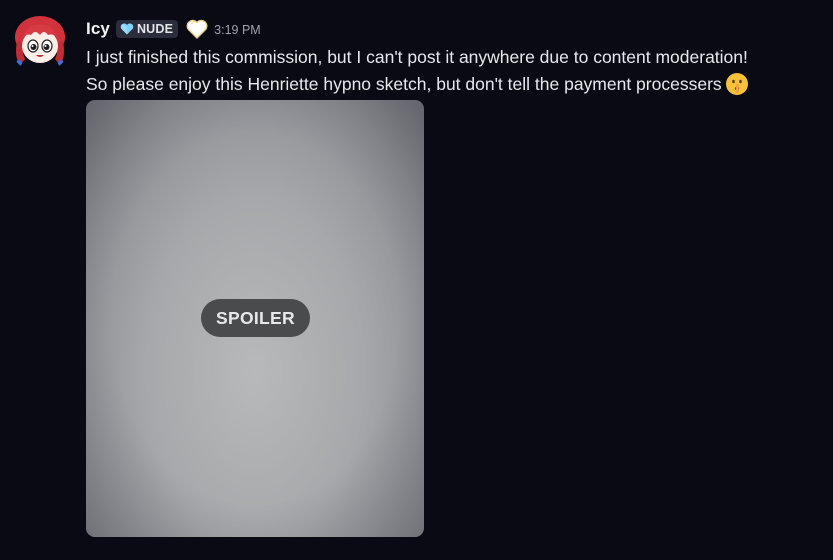  I want to click on message-header: Icy NUDE 3:19 PM, so click(456, 29).